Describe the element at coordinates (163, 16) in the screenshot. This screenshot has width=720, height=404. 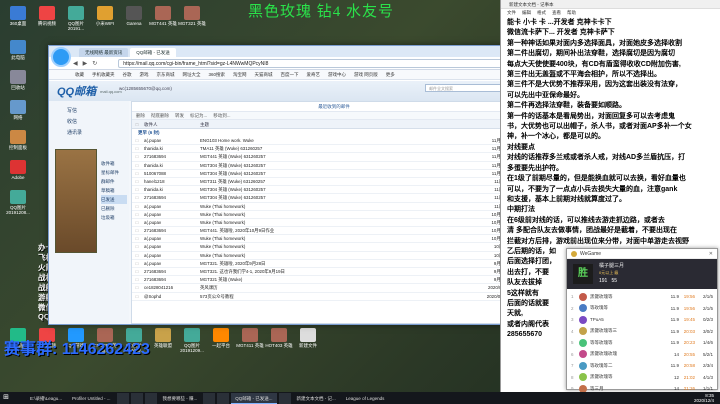
I see `desktop-icon: MGT441 英雄` at that location.